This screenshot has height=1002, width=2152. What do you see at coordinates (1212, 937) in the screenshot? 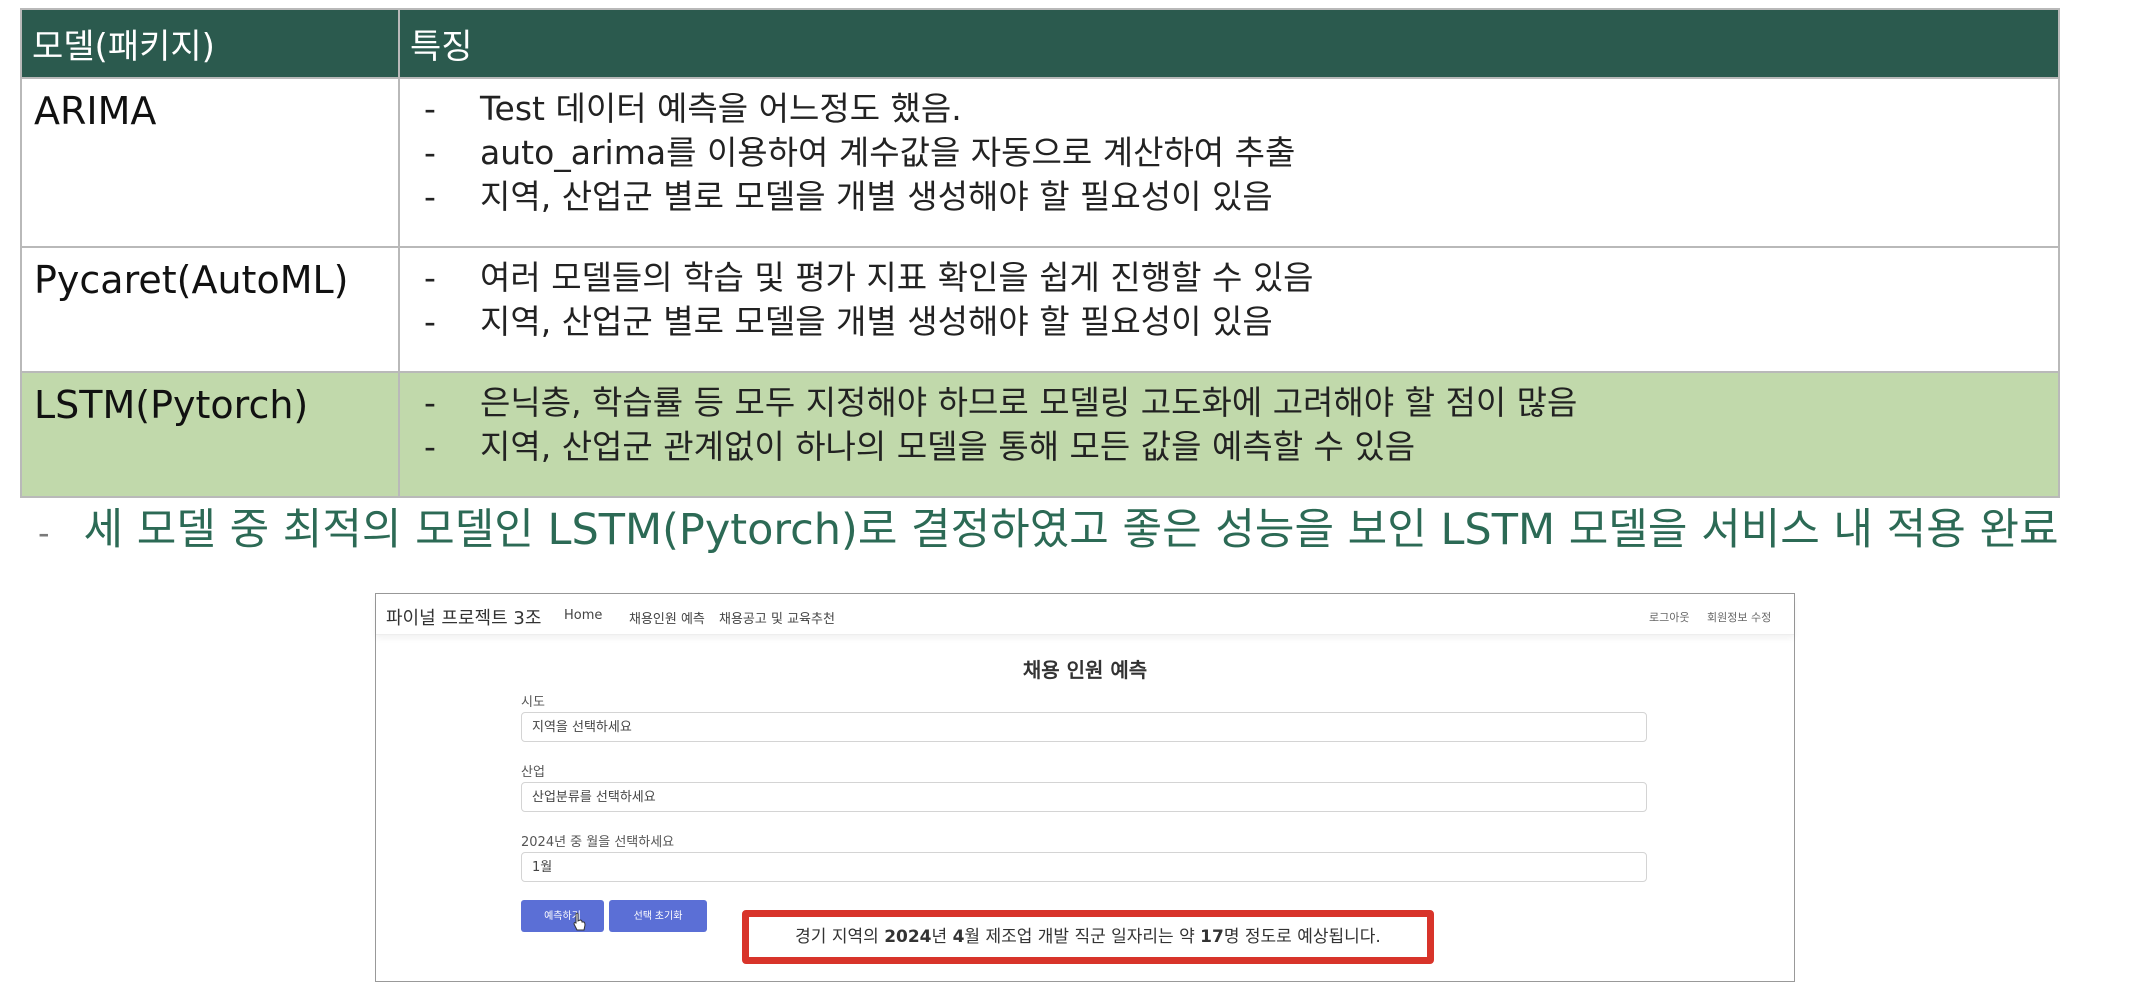
I see `result-count: 17` at bounding box center [1212, 937].